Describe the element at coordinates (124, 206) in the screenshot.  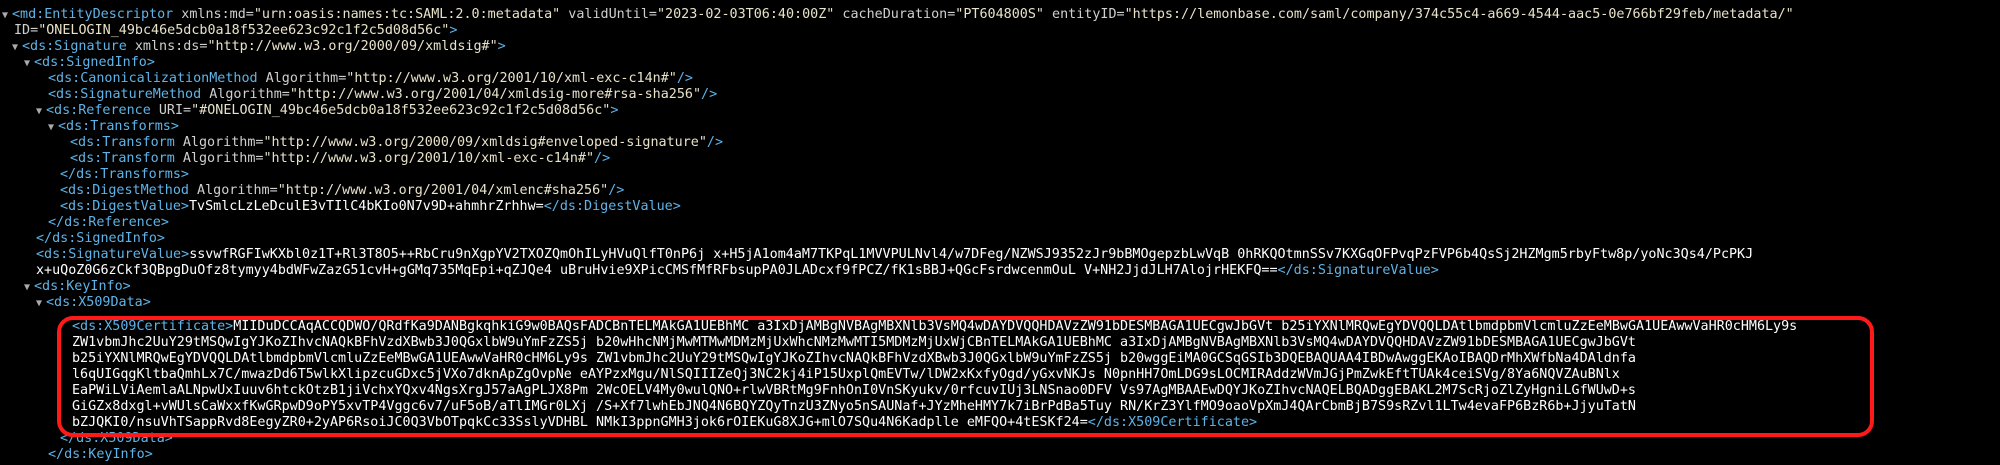
I see `tag-digest-value: <ds:DigestValue>` at that location.